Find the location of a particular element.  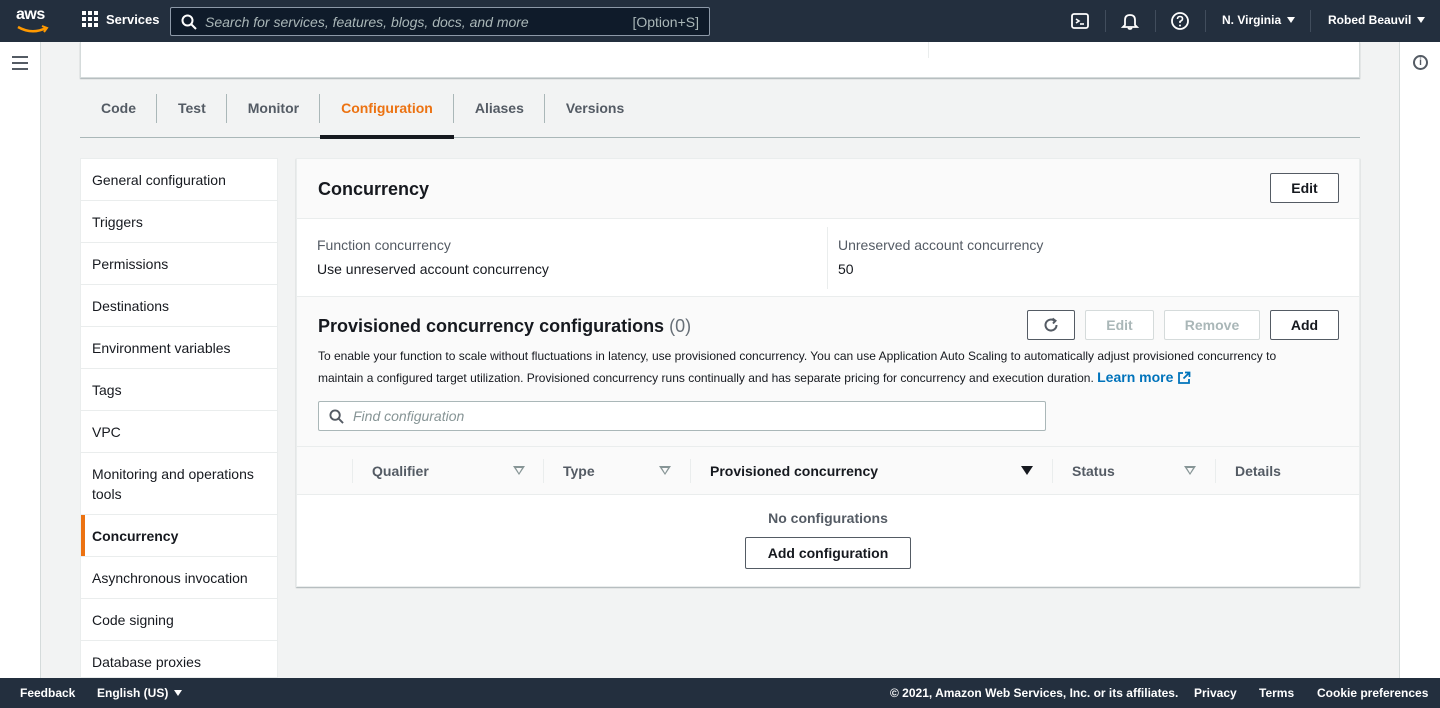

services-menu: Services is located at coordinates (121, 19).